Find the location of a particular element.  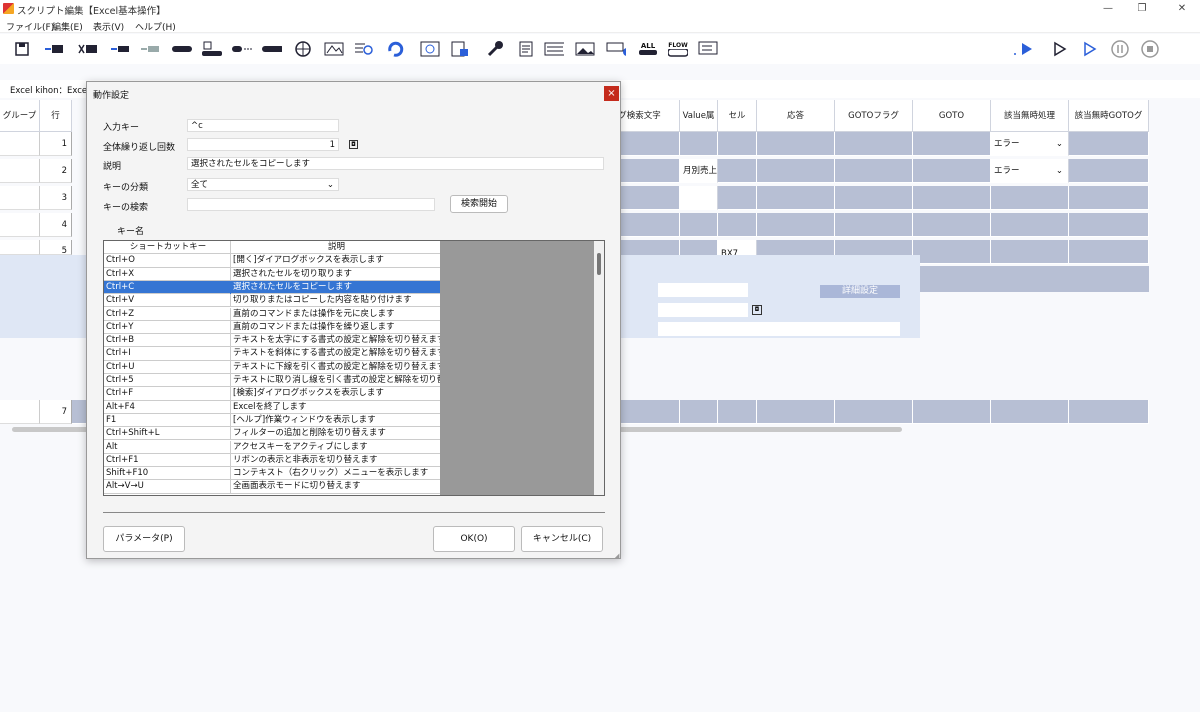

keyboard-icon is located at coordinates (554, 49).